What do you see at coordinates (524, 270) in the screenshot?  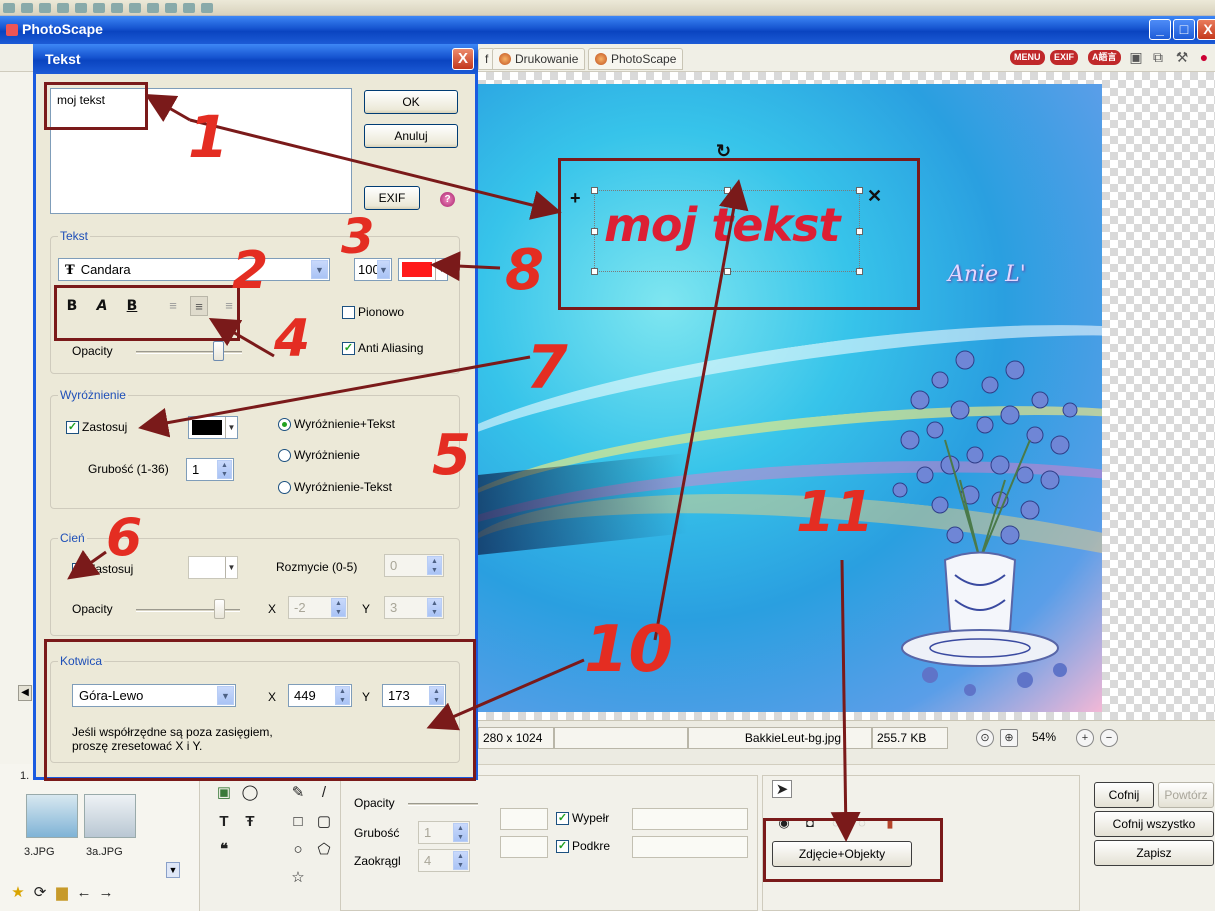 I see `annotation-number-8: 8` at bounding box center [524, 270].